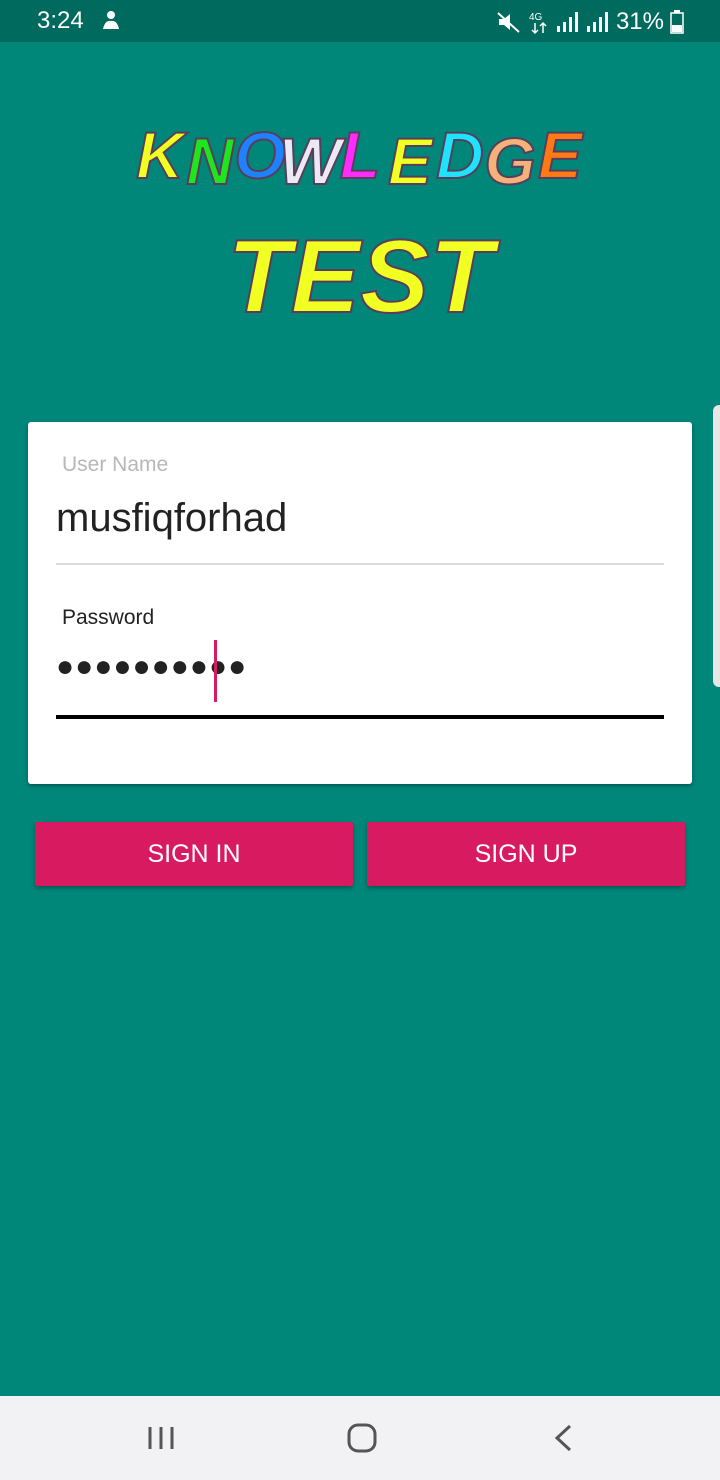 The height and width of the screenshot is (1480, 720). I want to click on logo-letter: G, so click(509, 161).